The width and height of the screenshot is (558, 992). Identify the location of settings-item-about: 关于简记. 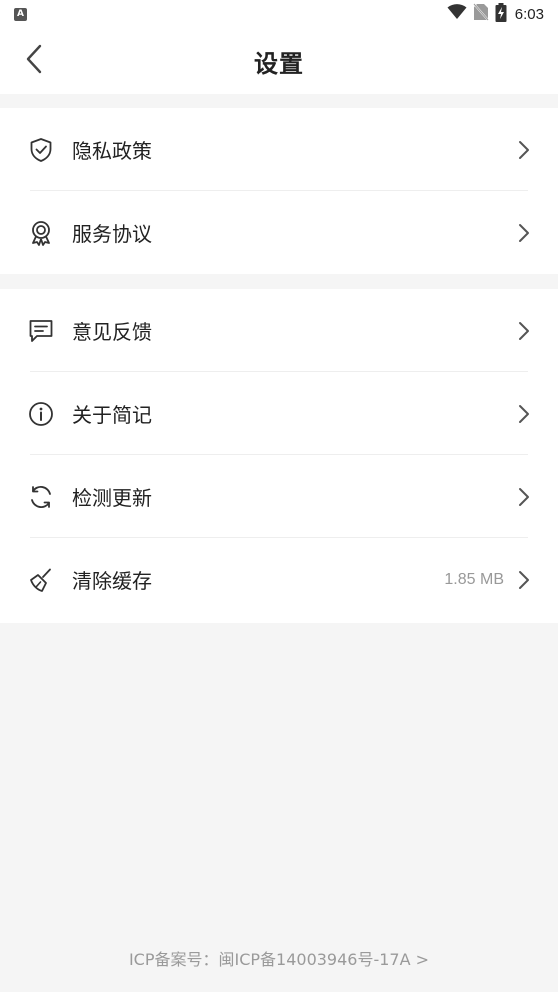
(279, 413).